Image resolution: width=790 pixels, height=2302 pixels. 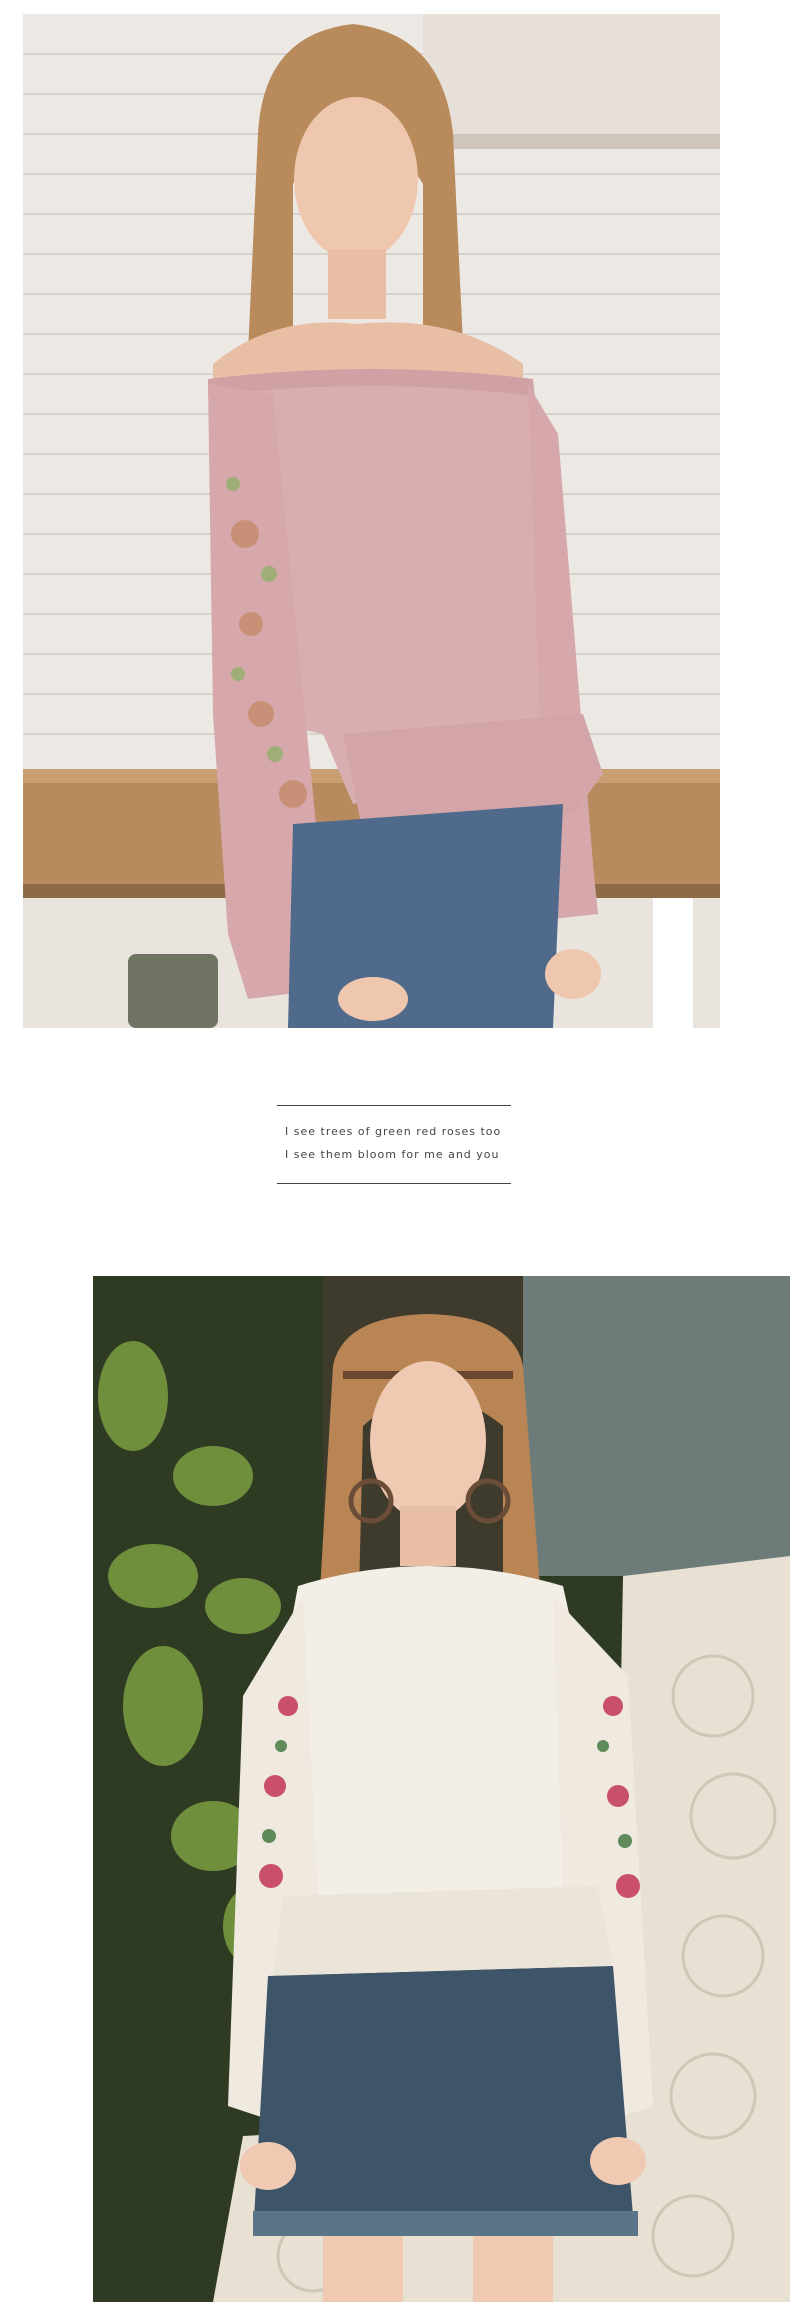 What do you see at coordinates (394, 1105) in the screenshot?
I see `quote-top-rule` at bounding box center [394, 1105].